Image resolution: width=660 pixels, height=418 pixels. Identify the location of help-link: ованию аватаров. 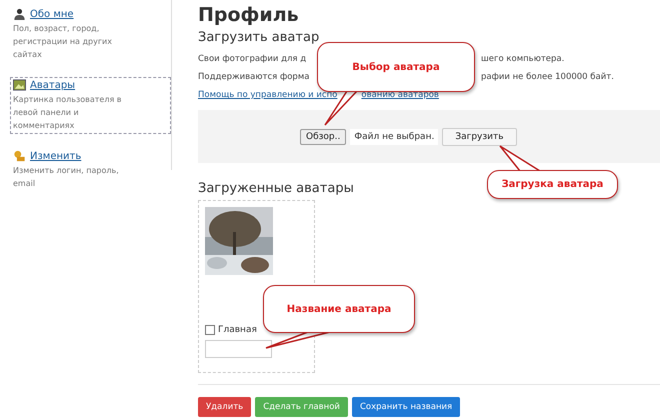
(400, 95).